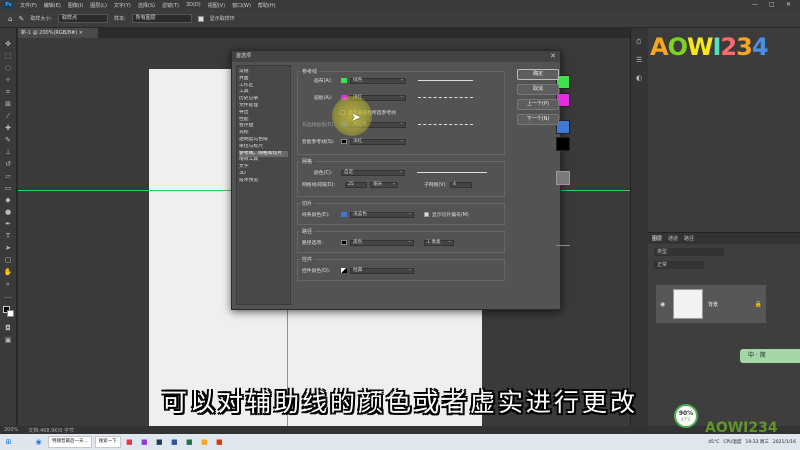  Describe the element at coordinates (426, 214) in the screenshot. I see `show-slice-numbers-checkbox` at that location.